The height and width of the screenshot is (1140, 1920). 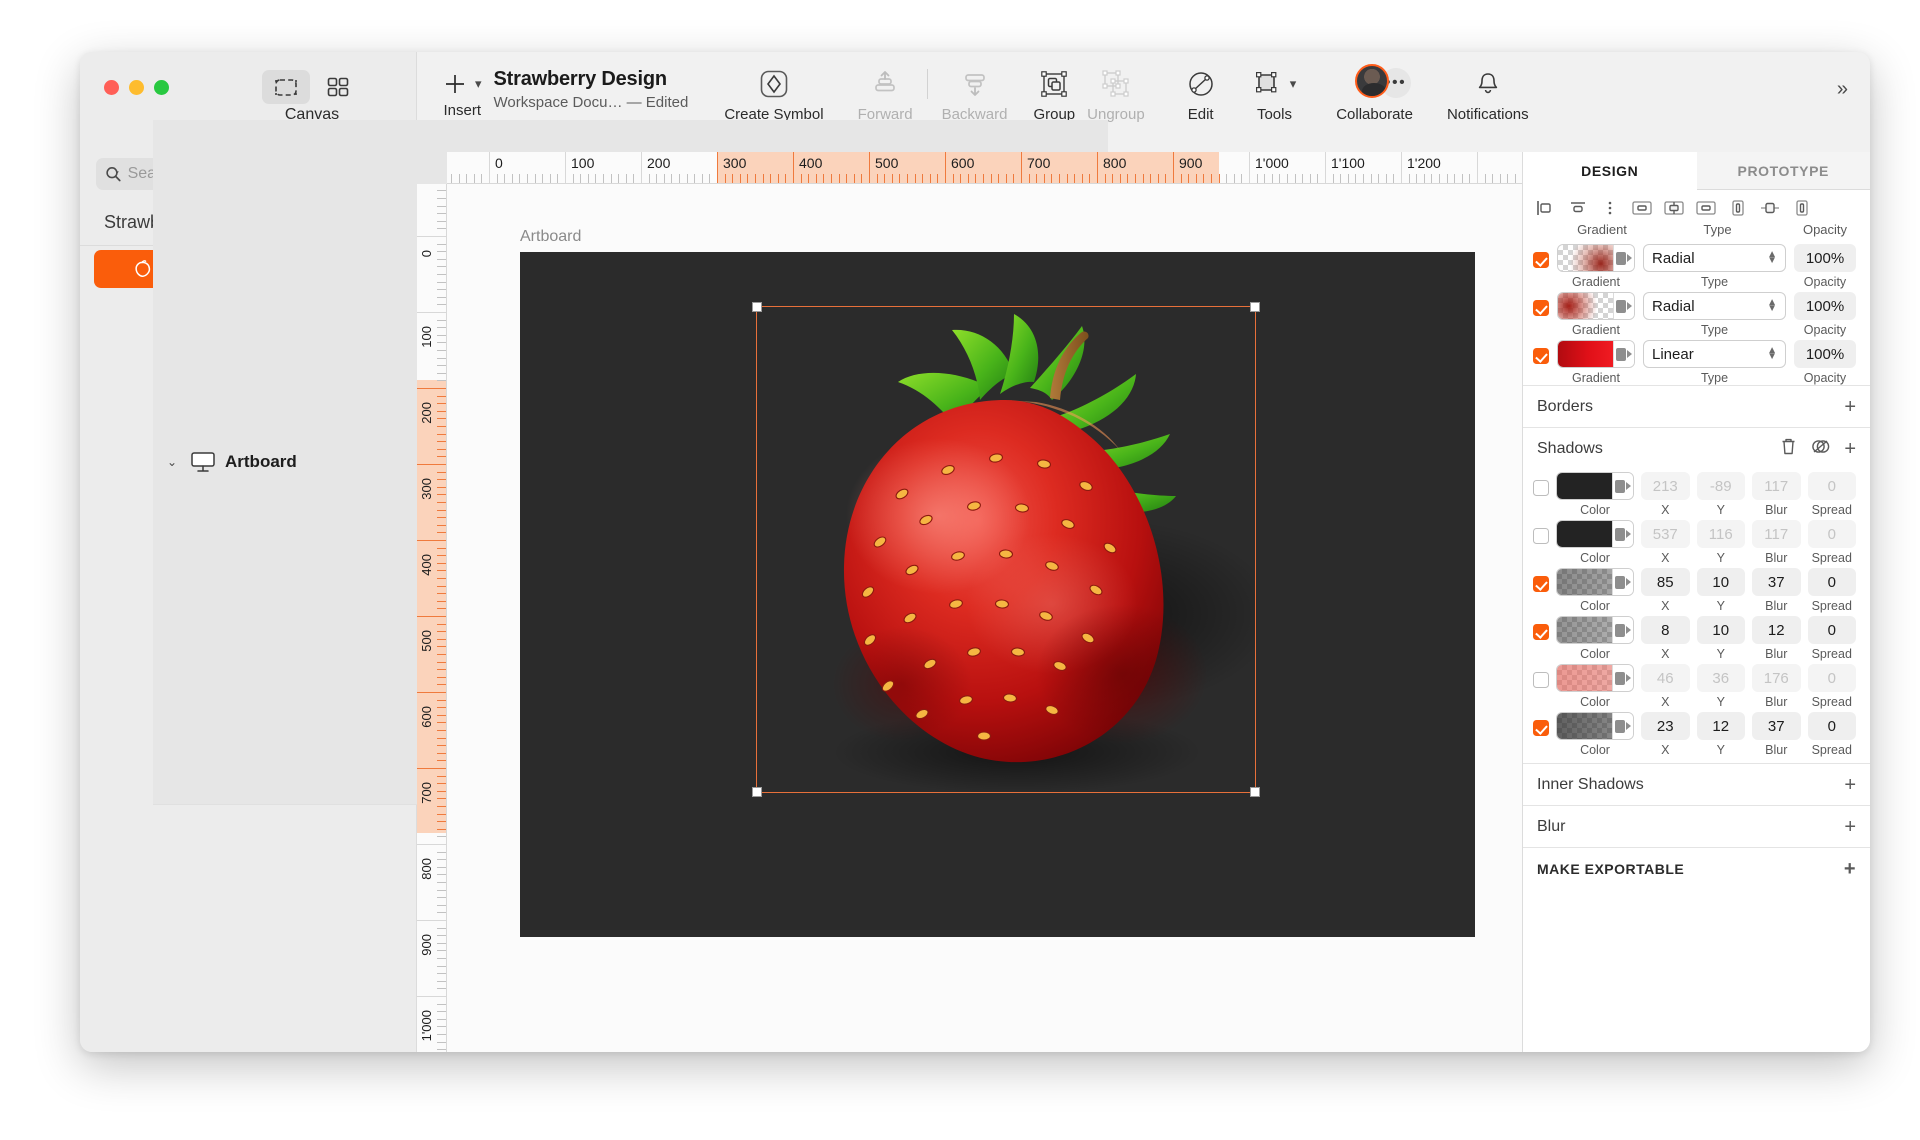 What do you see at coordinates (1610, 208) in the screenshot?
I see `distribute-icon` at bounding box center [1610, 208].